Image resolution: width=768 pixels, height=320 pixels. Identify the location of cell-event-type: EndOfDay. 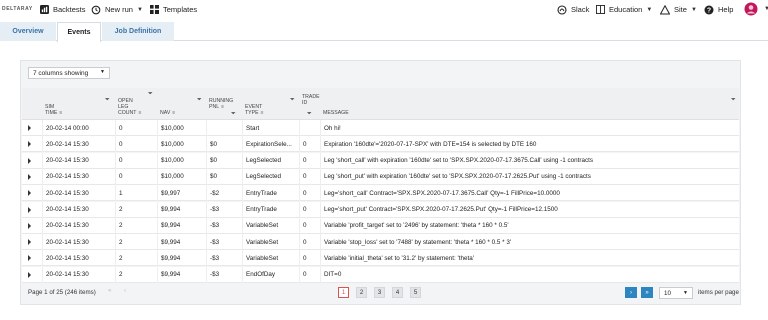
(270, 274).